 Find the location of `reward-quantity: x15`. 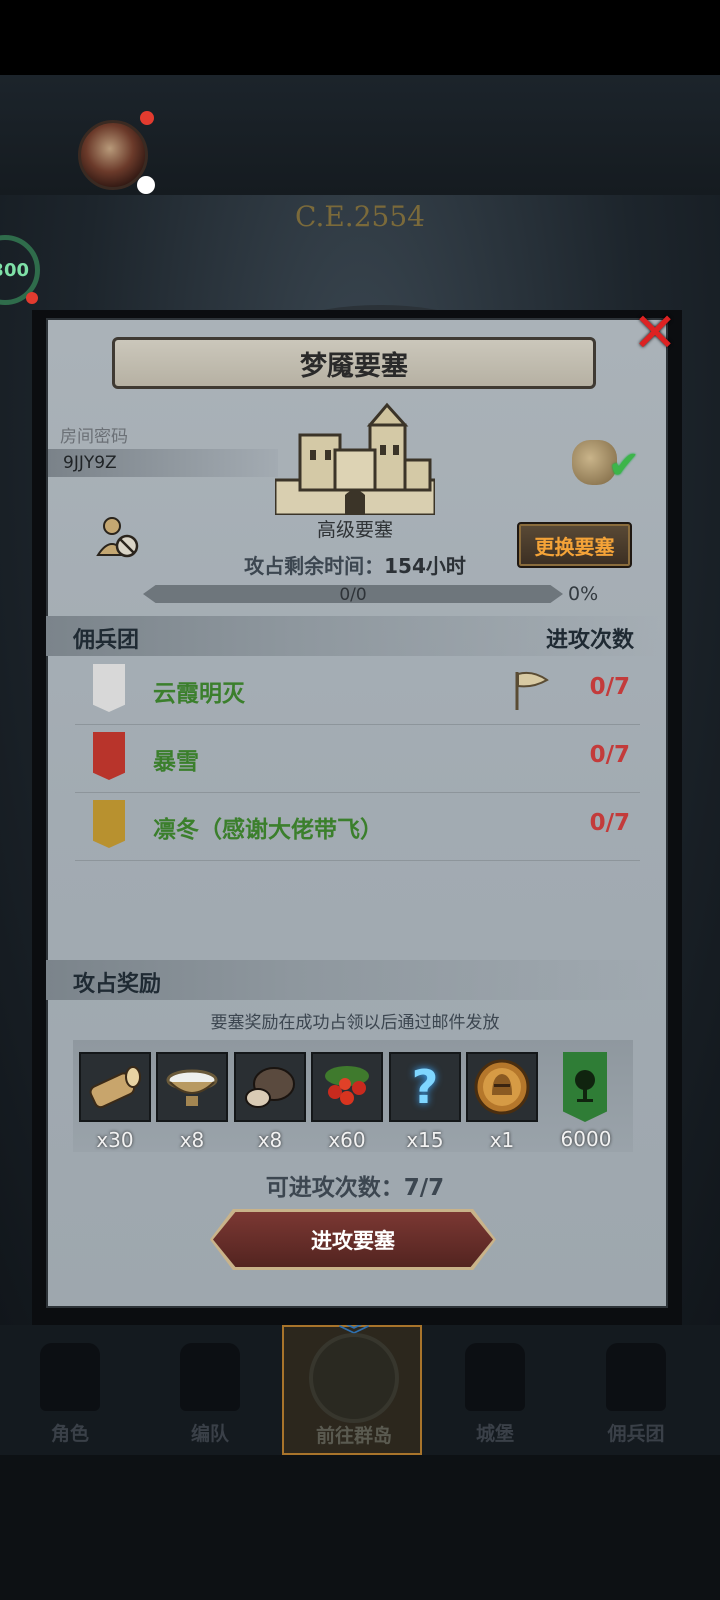

reward-quantity: x15 is located at coordinates (425, 1140).